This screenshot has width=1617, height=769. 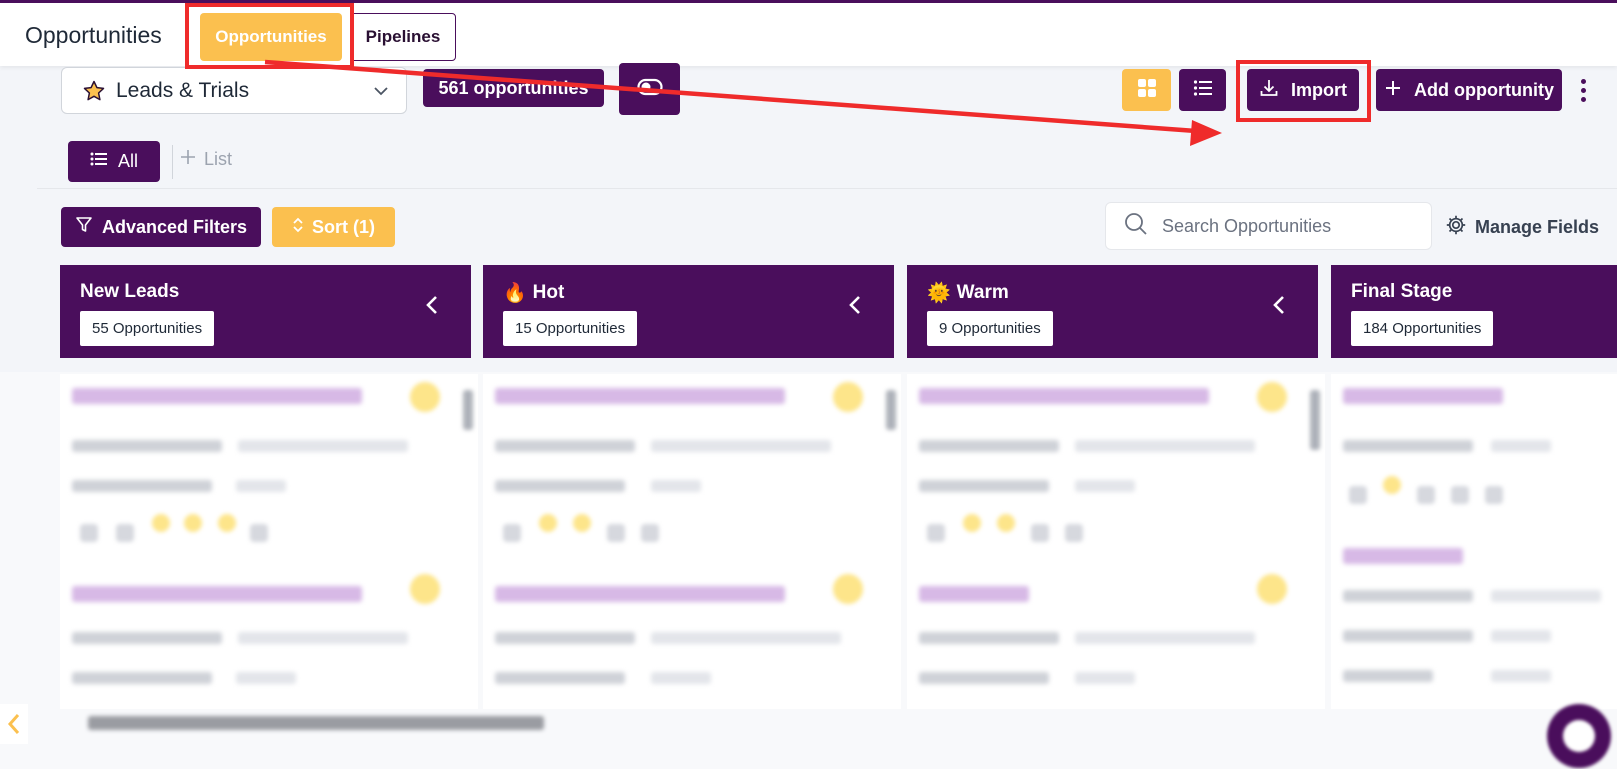 What do you see at coordinates (94, 91) in the screenshot?
I see `star-icon` at bounding box center [94, 91].